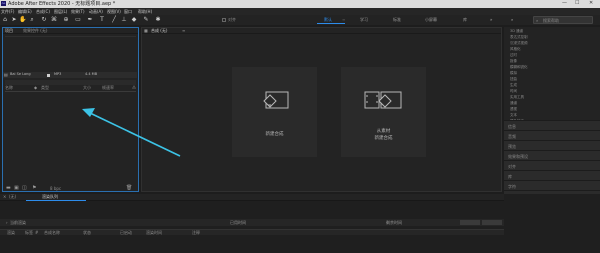 This screenshot has height=253, width=600. What do you see at coordinates (78, 11) in the screenshot?
I see `menu-effect: 效果(T)` at bounding box center [78, 11].